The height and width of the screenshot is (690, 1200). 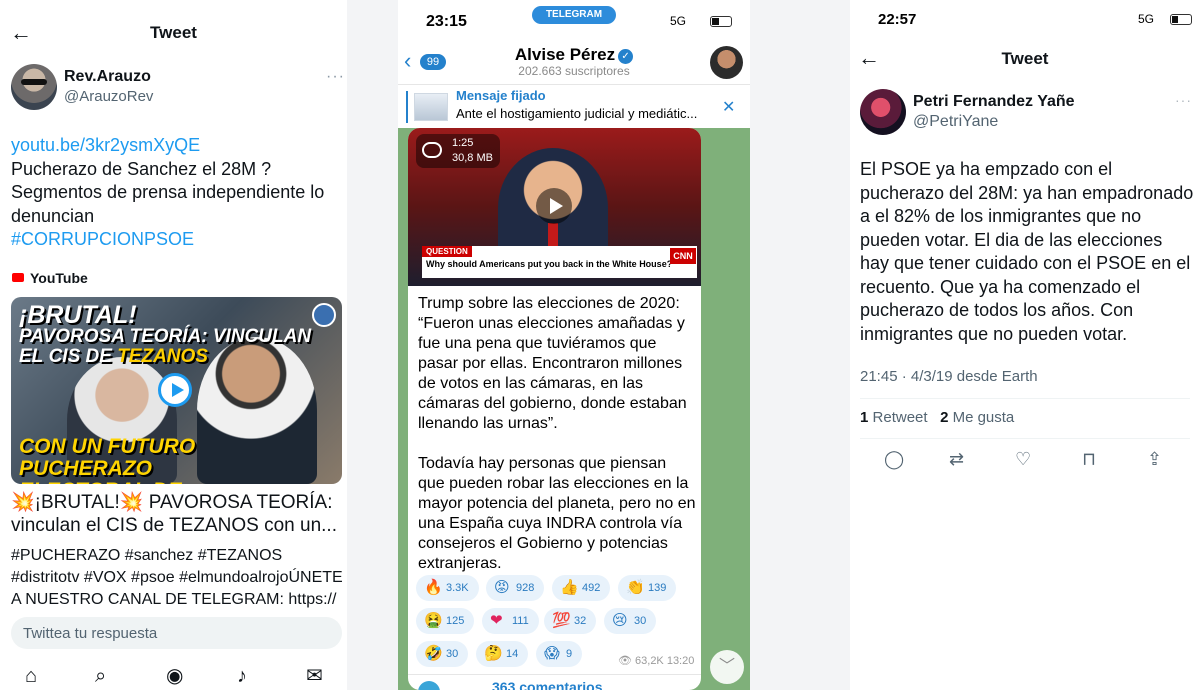 What do you see at coordinates (502, 654) in the screenshot?
I see `reaction-chip: 🤔 14` at bounding box center [502, 654].